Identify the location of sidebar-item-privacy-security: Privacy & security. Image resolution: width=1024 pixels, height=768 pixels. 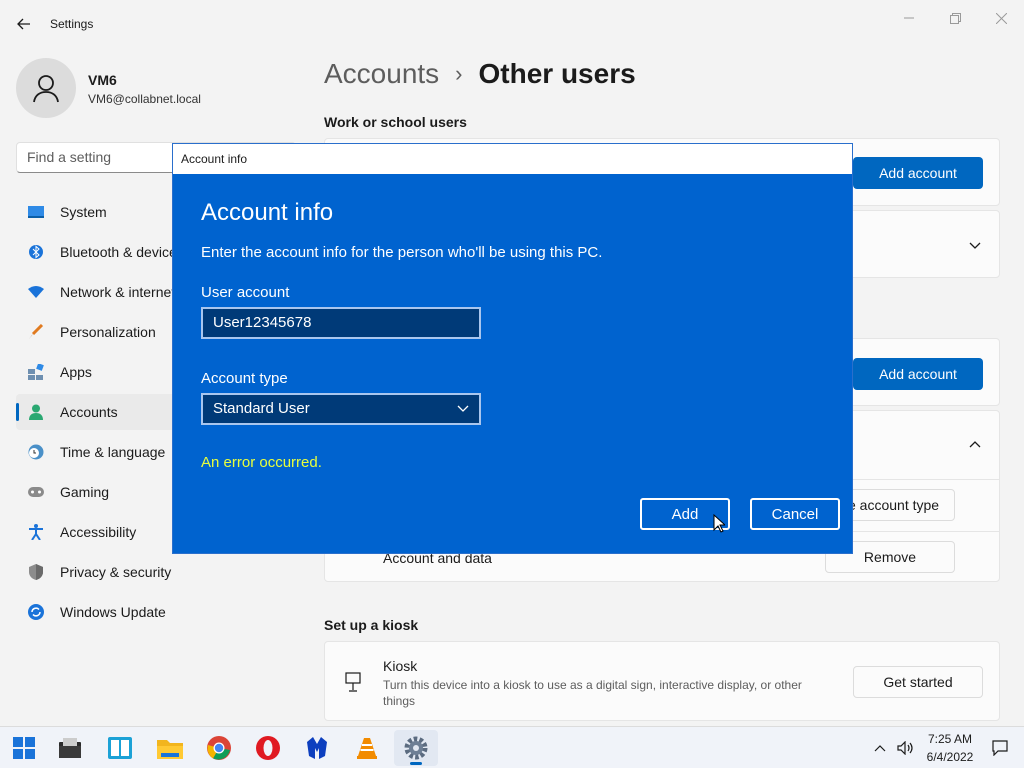
(161, 572).